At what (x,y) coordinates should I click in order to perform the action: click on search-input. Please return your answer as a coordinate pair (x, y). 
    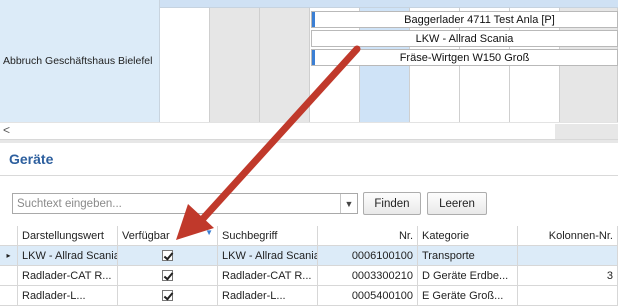
    Looking at the image, I should click on (176, 203).